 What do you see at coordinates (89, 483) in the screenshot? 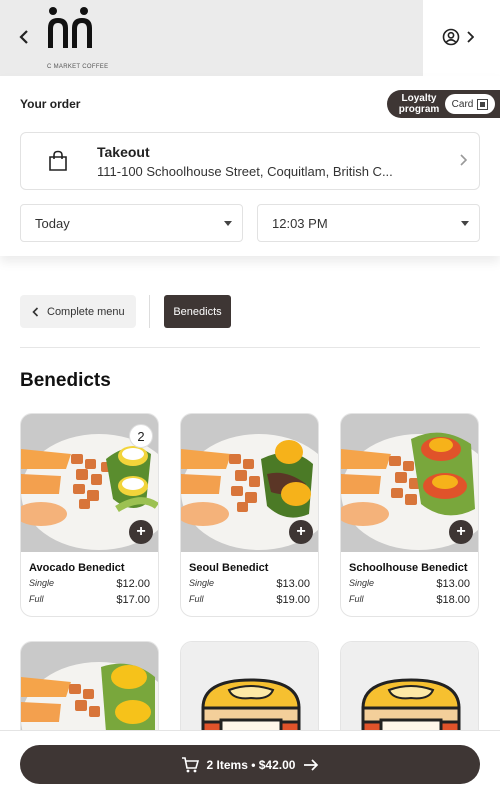
I see `food-photo: 2 +` at bounding box center [89, 483].